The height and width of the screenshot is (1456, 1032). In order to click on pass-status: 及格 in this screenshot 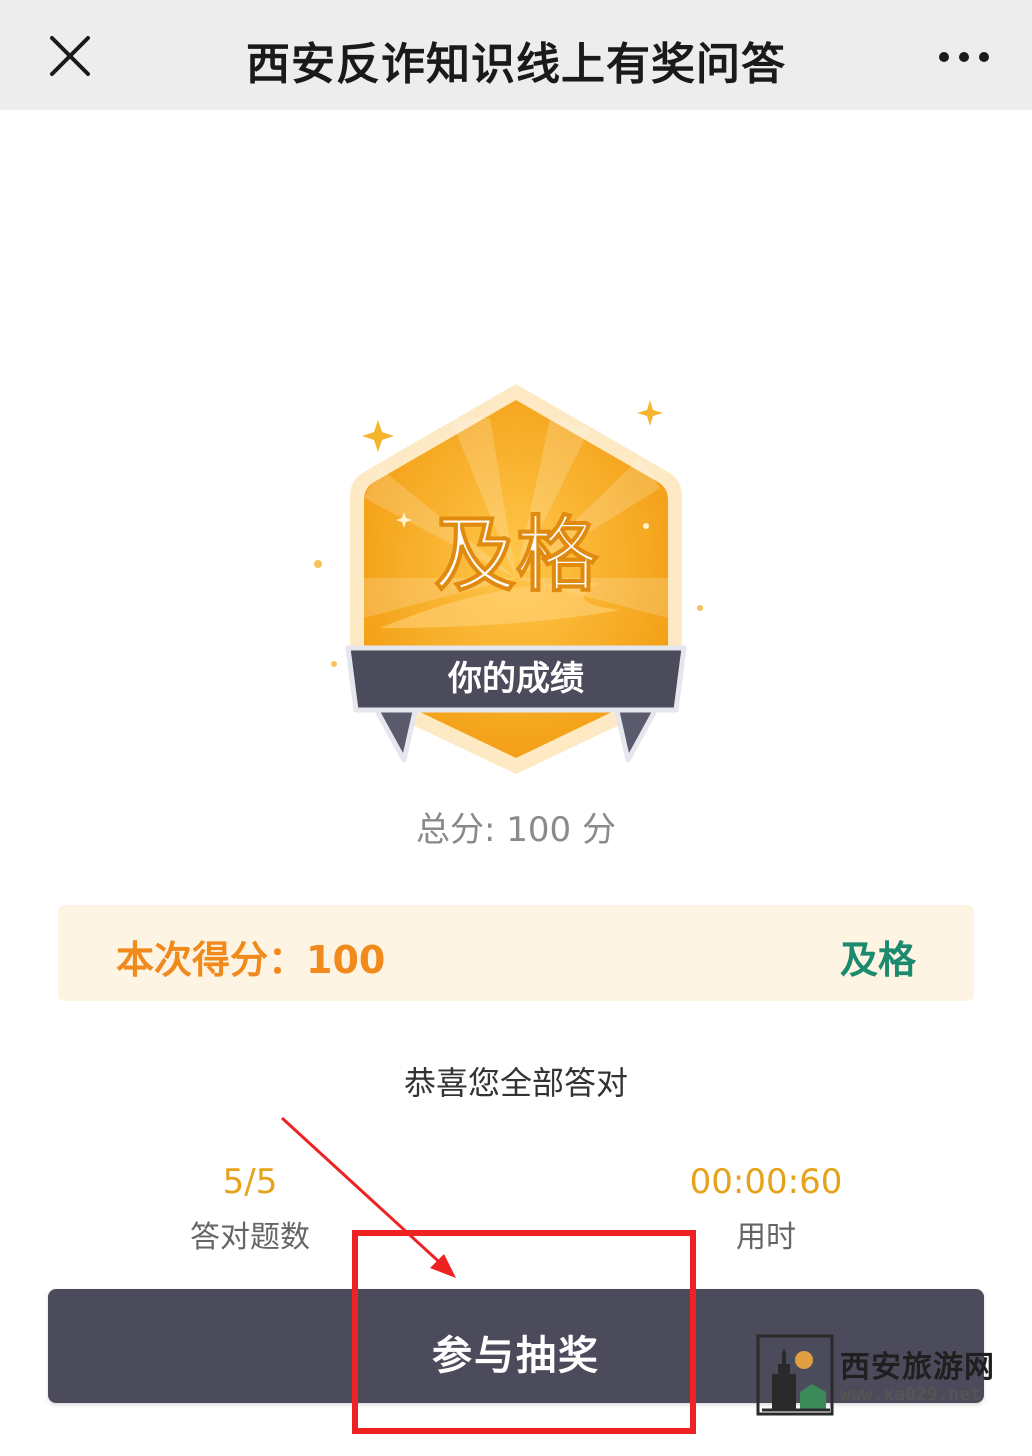, I will do `click(877, 960)`.